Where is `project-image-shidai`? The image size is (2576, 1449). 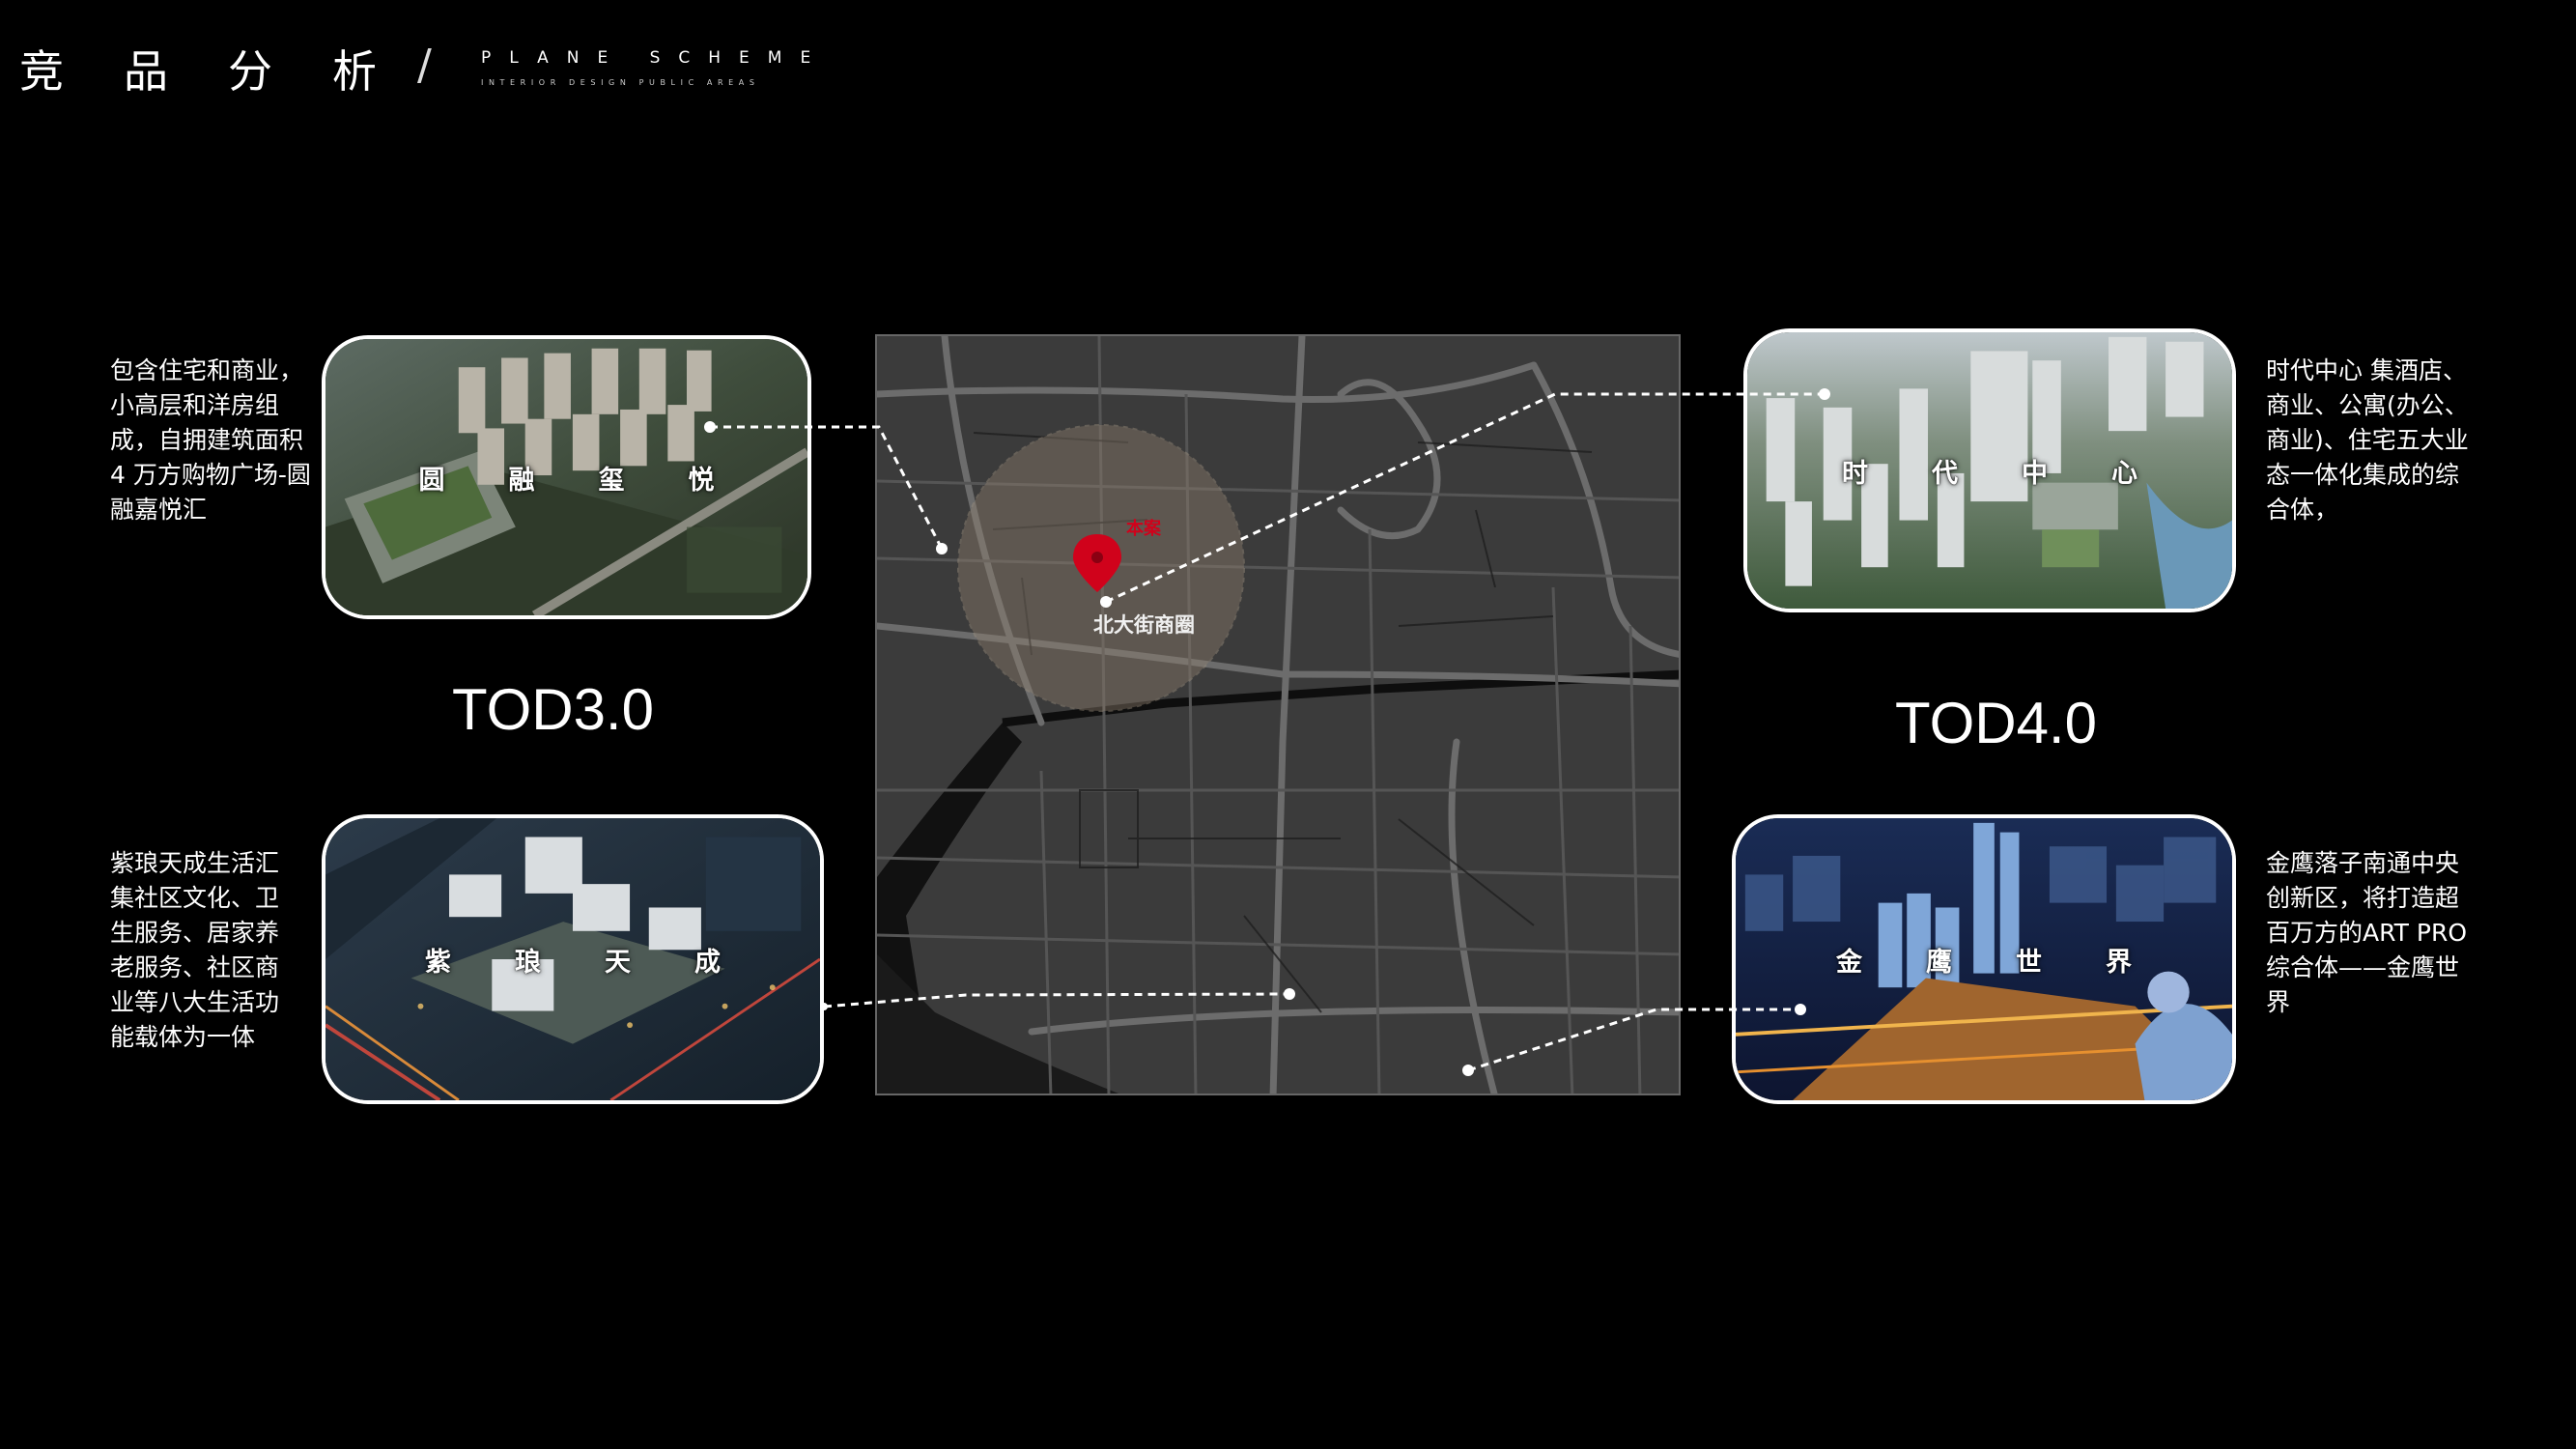
project-image-shidai is located at coordinates (1989, 470).